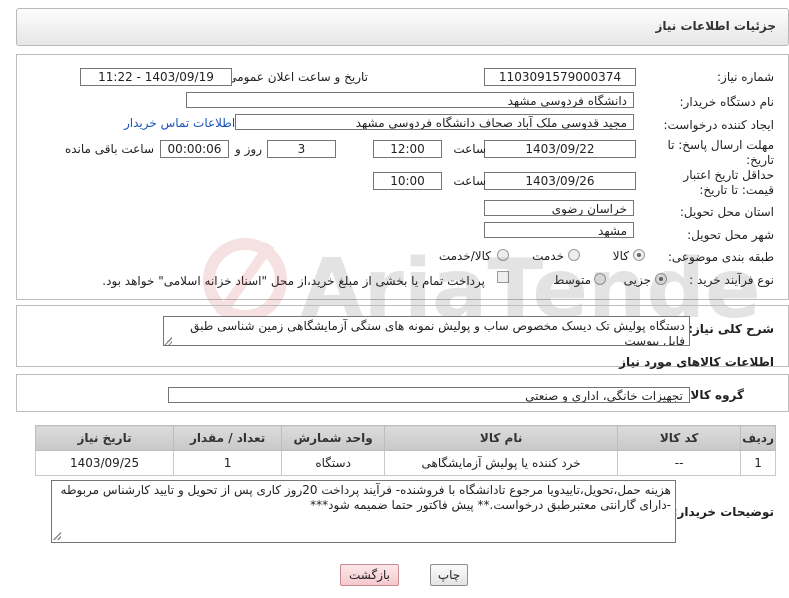 This screenshot has width=789, height=598. What do you see at coordinates (758, 438) in the screenshot?
I see `col-row: ردیف` at bounding box center [758, 438].